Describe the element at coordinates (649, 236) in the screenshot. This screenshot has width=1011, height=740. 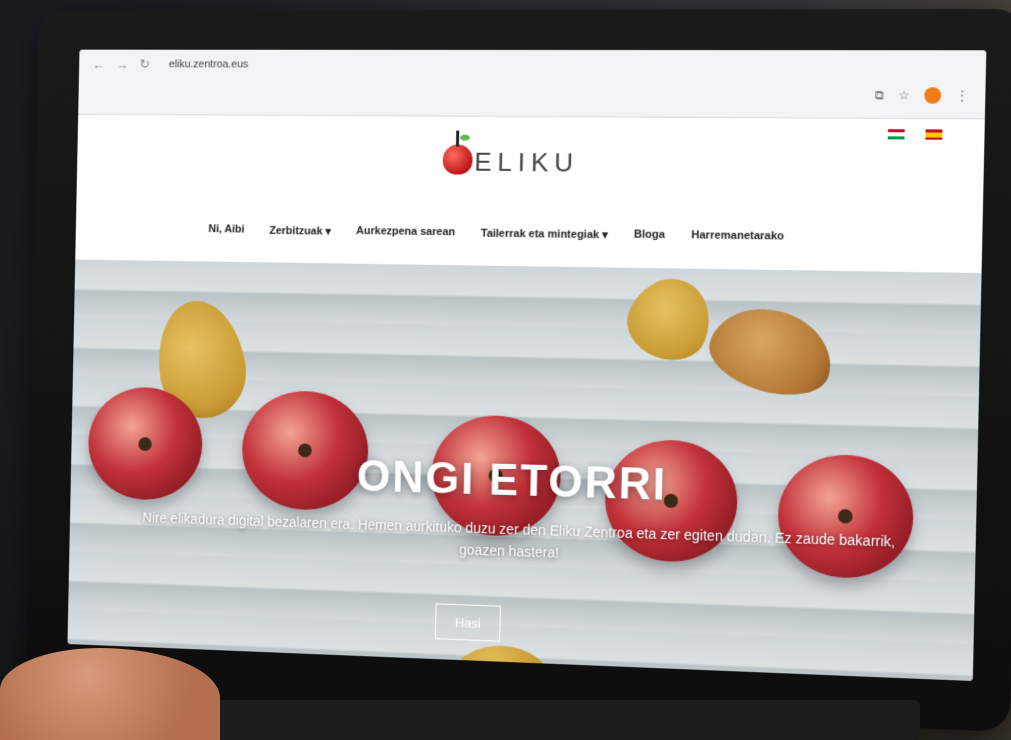
I see `nav-item-bloga: Bloga` at that location.